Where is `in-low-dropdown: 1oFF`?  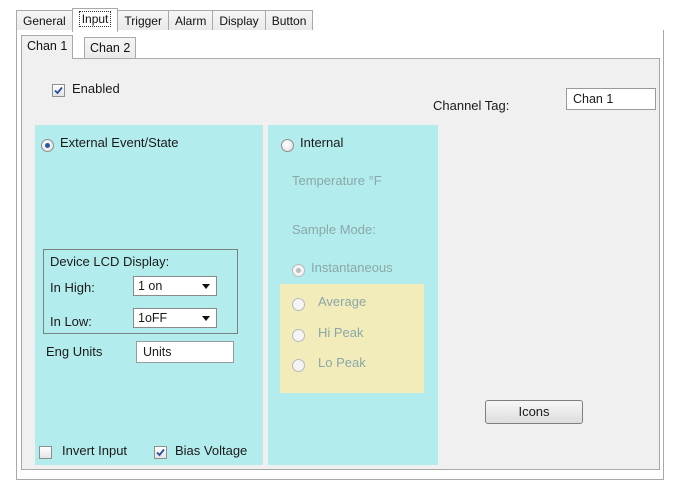
in-low-dropdown: 1oFF is located at coordinates (175, 318).